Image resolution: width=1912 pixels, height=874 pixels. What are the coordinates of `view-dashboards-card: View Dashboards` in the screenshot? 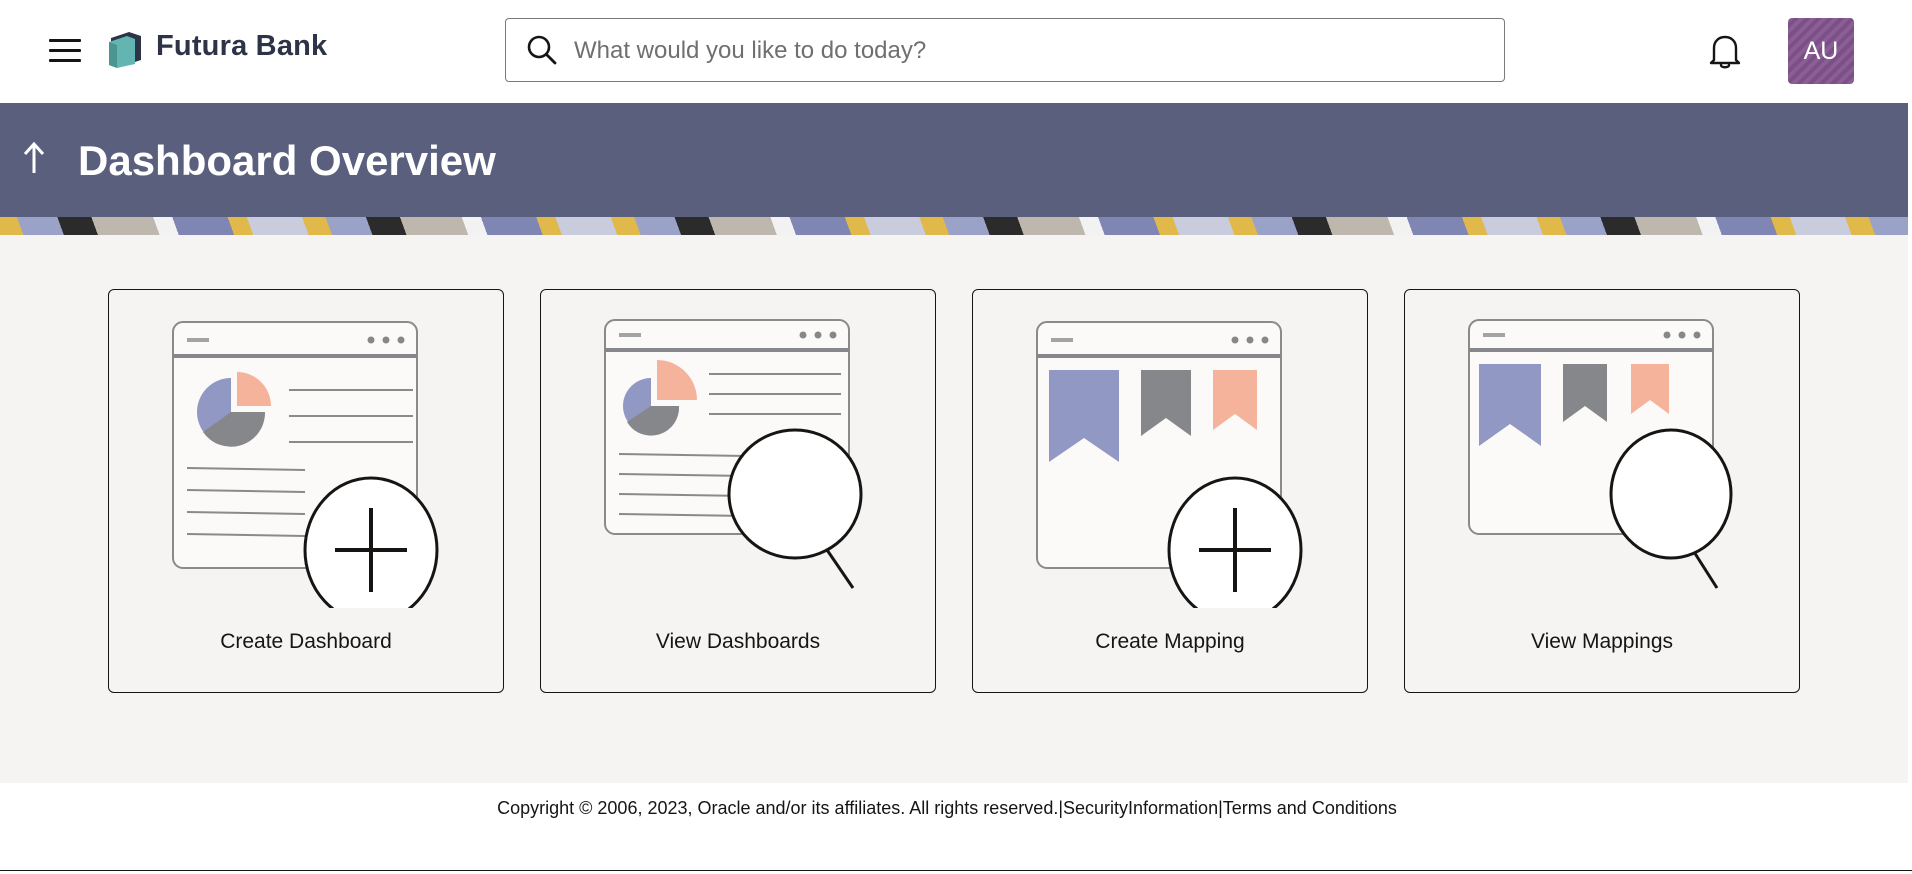 It's located at (738, 491).